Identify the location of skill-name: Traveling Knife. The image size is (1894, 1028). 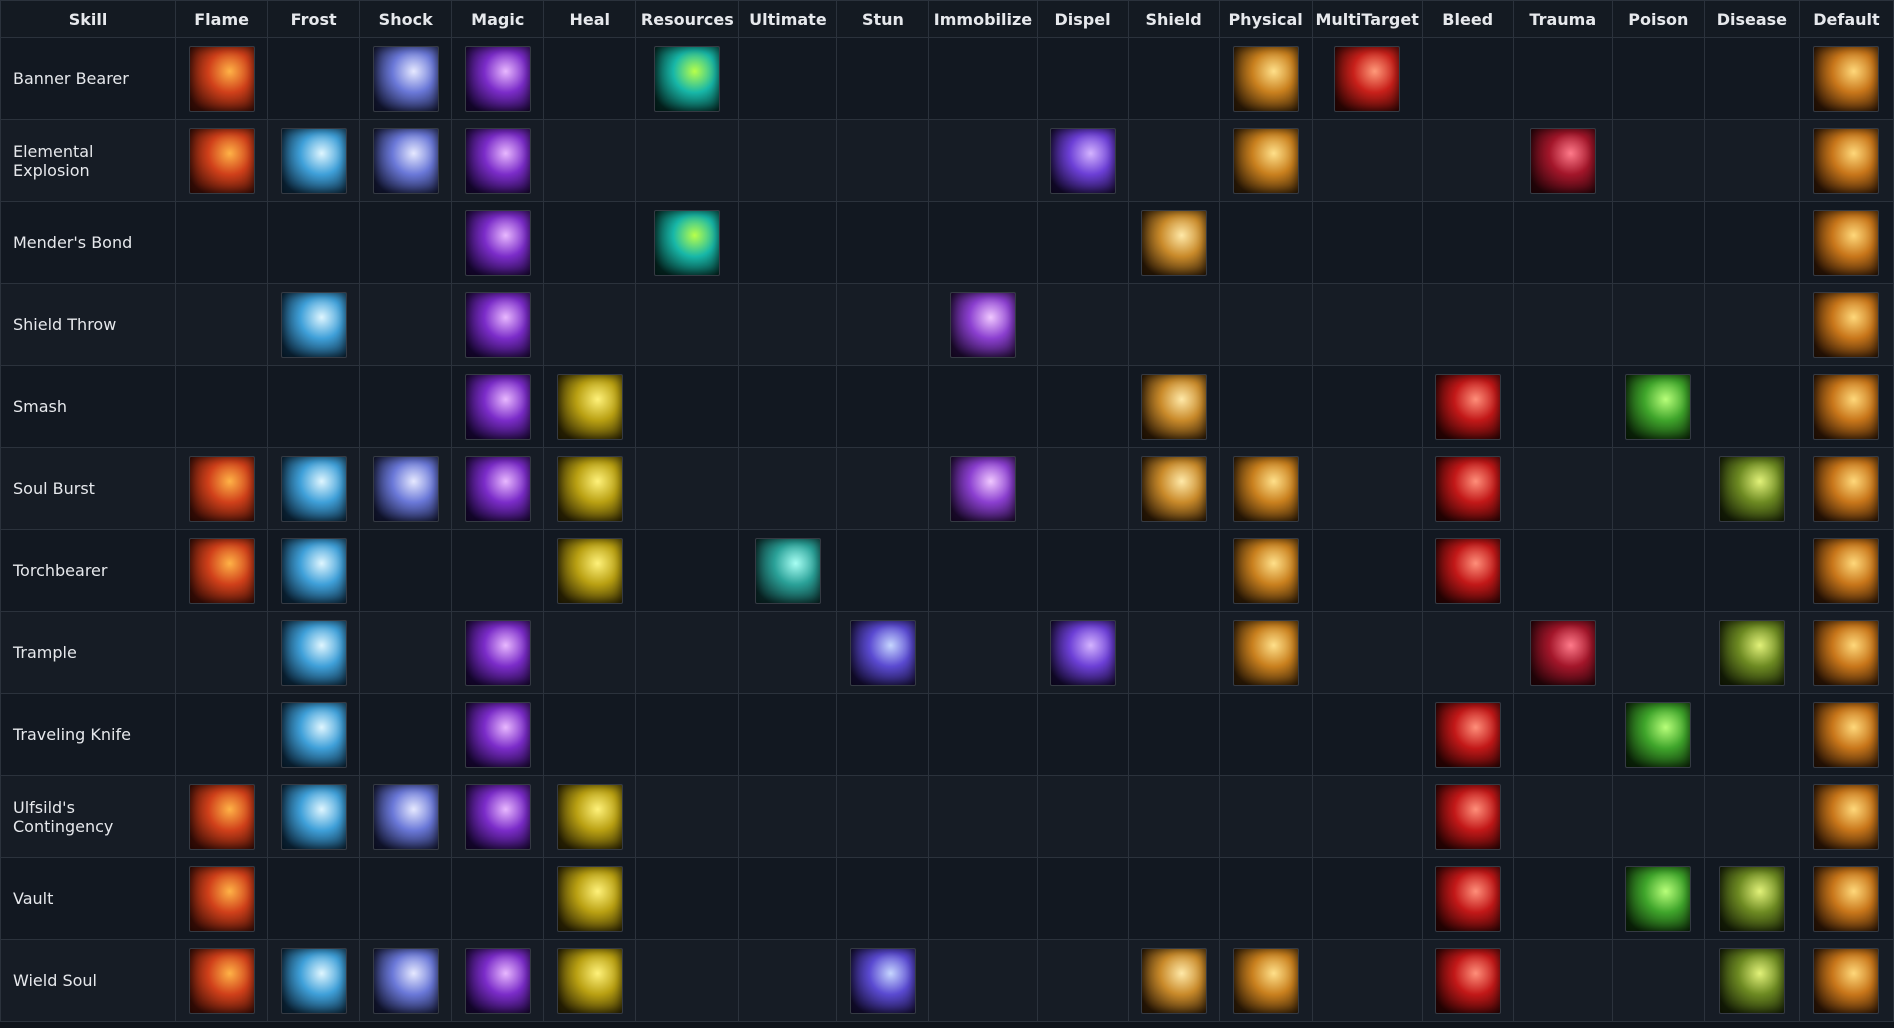
(88, 734).